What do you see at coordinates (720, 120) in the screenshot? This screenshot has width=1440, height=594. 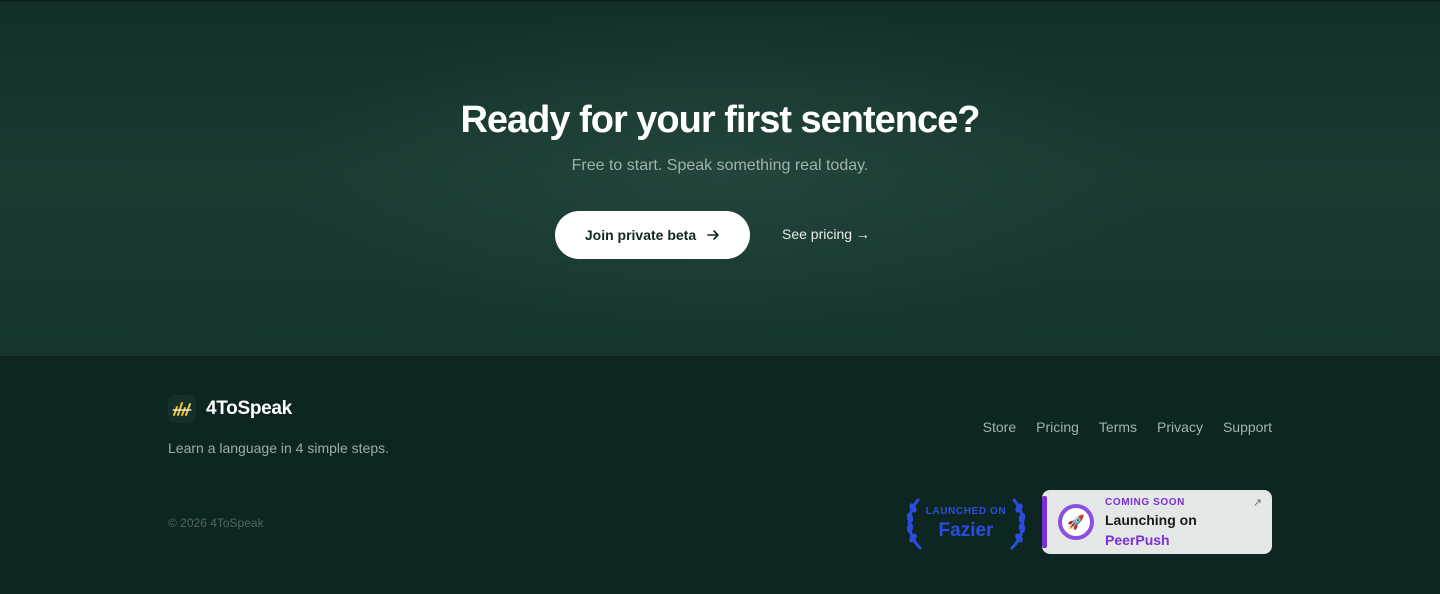 I see `cta-title: Ready for your first sentence?` at bounding box center [720, 120].